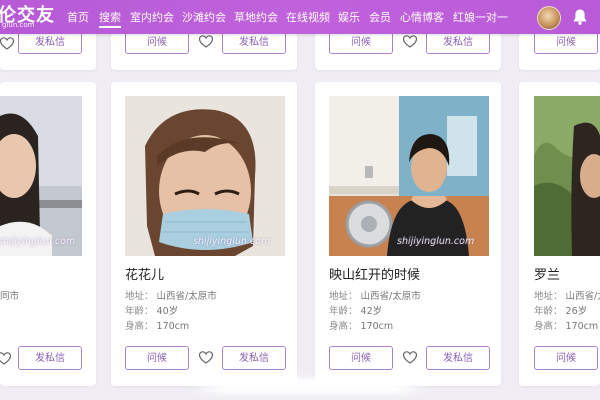 Image resolution: width=600 pixels, height=400 pixels. I want to click on nav-home: 首页, so click(78, 17).